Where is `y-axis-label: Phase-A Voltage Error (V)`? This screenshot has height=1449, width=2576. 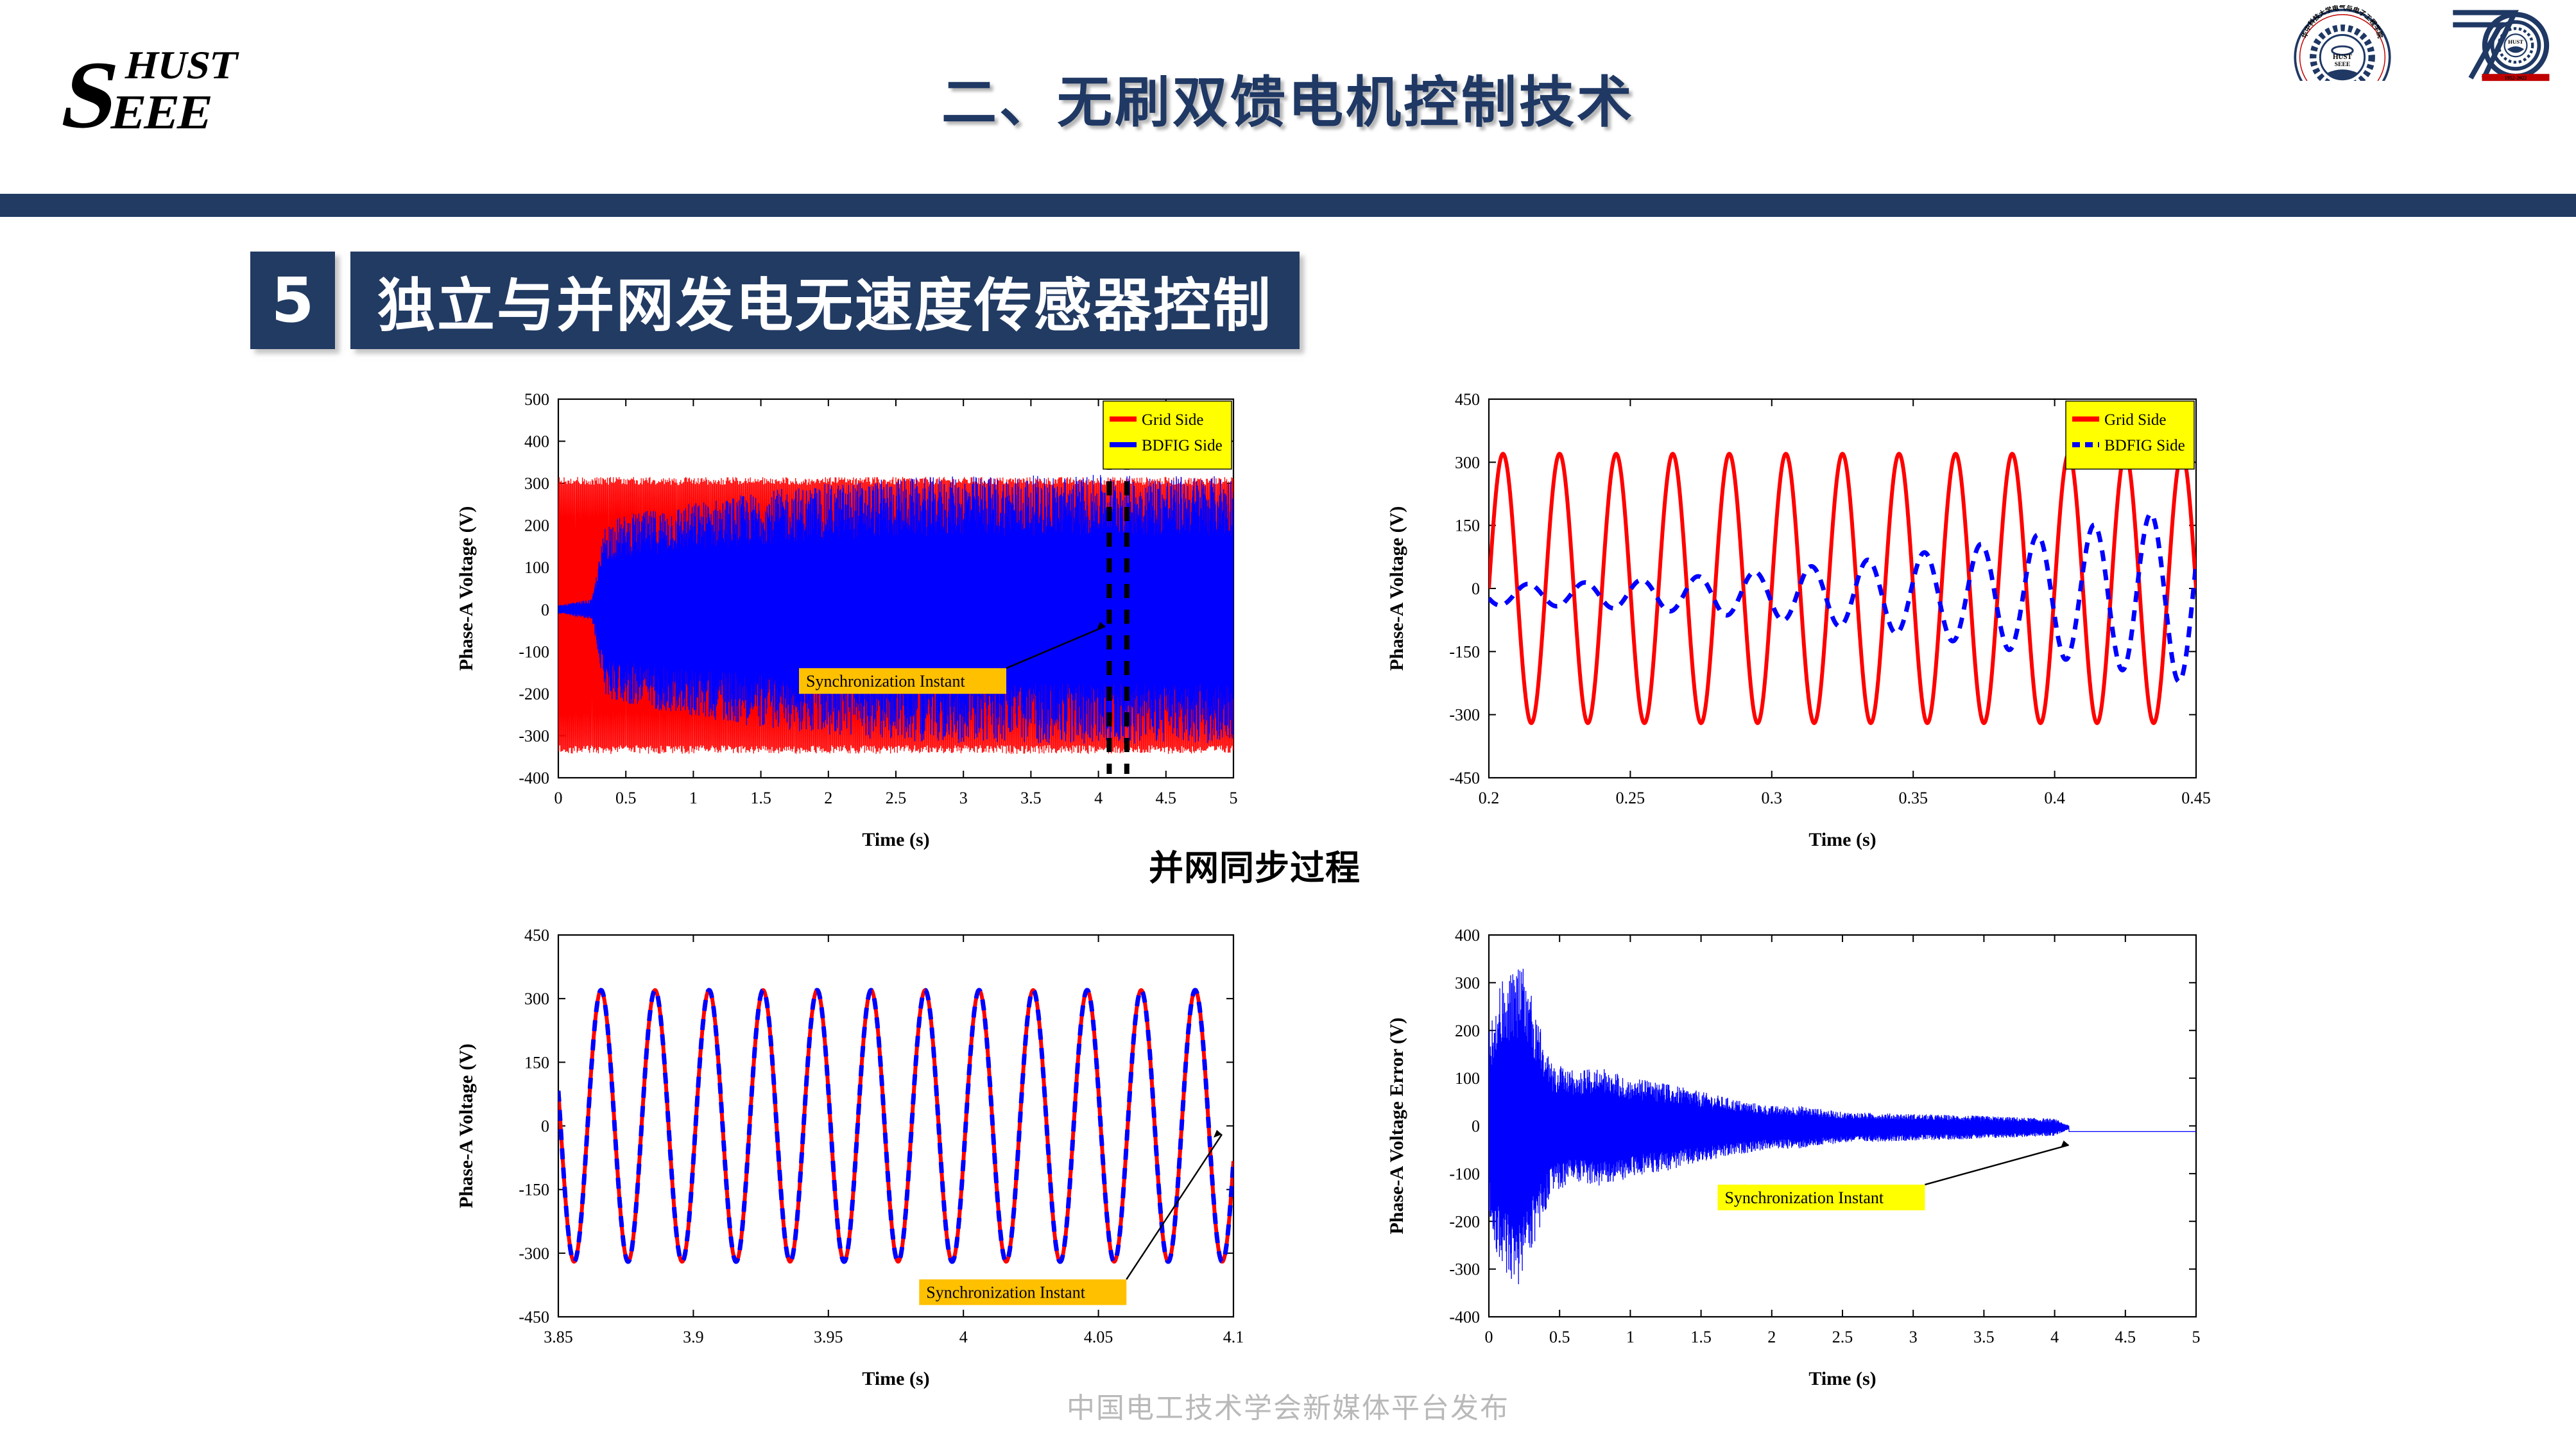
y-axis-label: Phase-A Voltage Error (V) is located at coordinates (1396, 1125).